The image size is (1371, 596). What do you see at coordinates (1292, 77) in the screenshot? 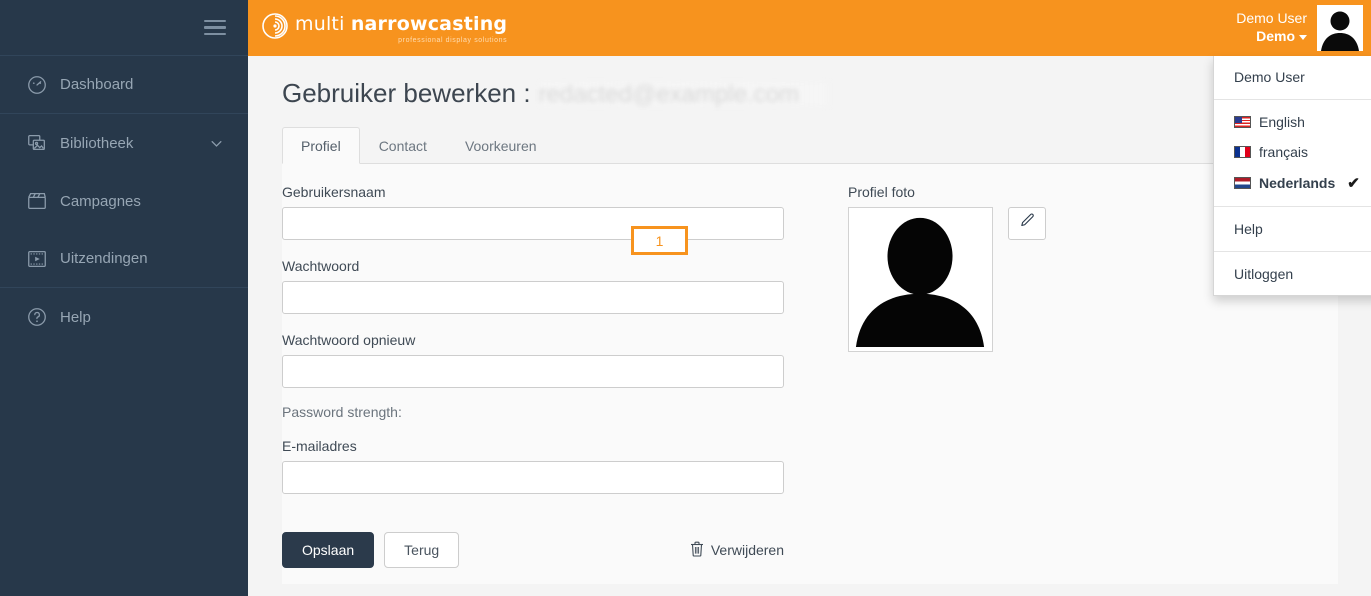
I see `dropdown-item-username: Demo User` at bounding box center [1292, 77].